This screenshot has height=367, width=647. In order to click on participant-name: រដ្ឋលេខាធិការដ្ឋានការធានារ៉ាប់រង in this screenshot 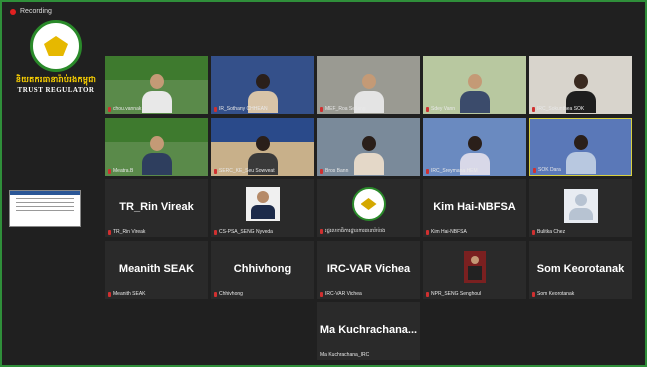, I will do `click(355, 231)`.